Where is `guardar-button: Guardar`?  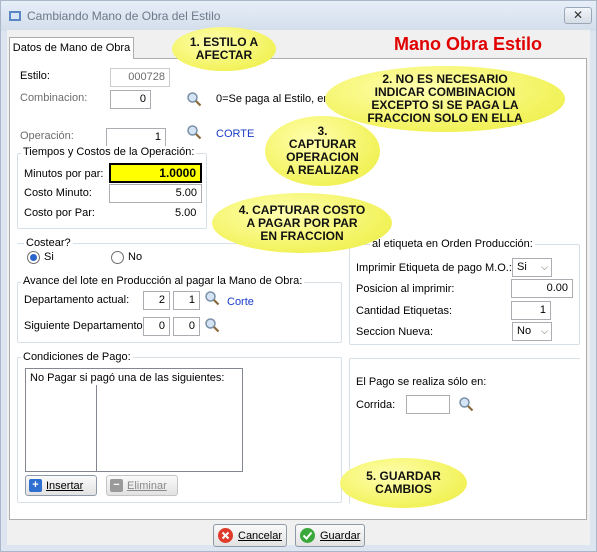
guardar-button: Guardar is located at coordinates (330, 535).